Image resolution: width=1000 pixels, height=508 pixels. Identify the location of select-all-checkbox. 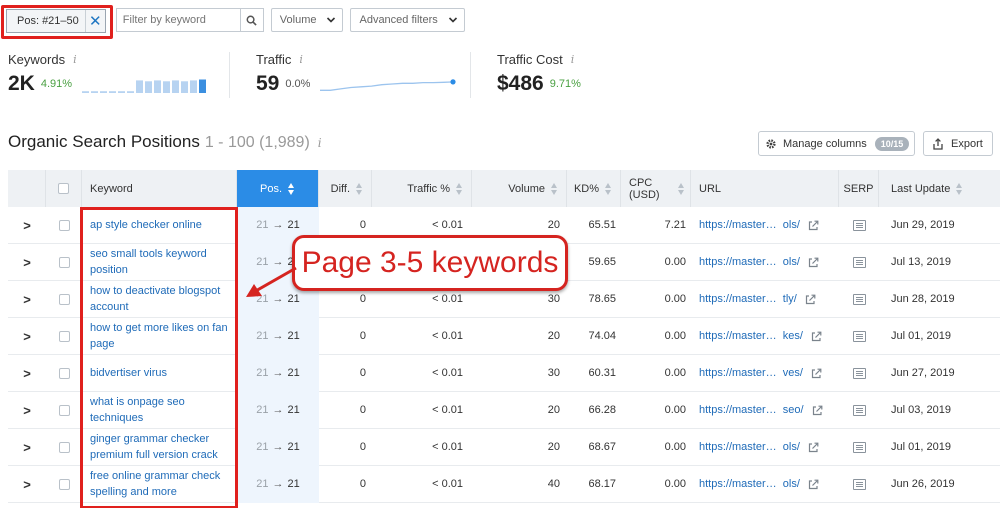
(63, 188).